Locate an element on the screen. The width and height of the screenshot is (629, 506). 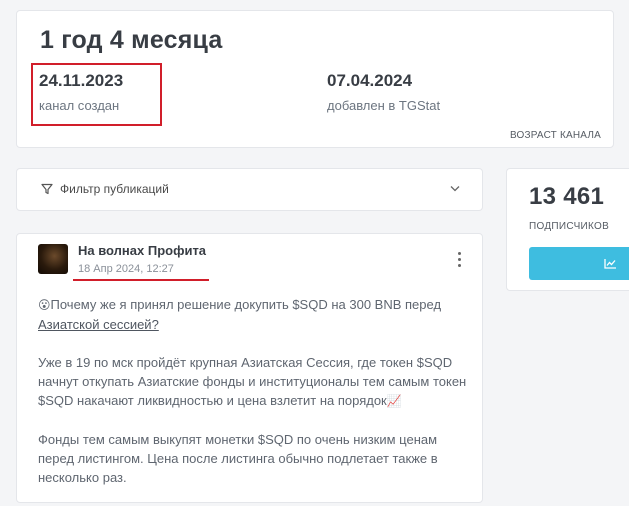
chart-up-emoji: 📈 is located at coordinates (394, 401).